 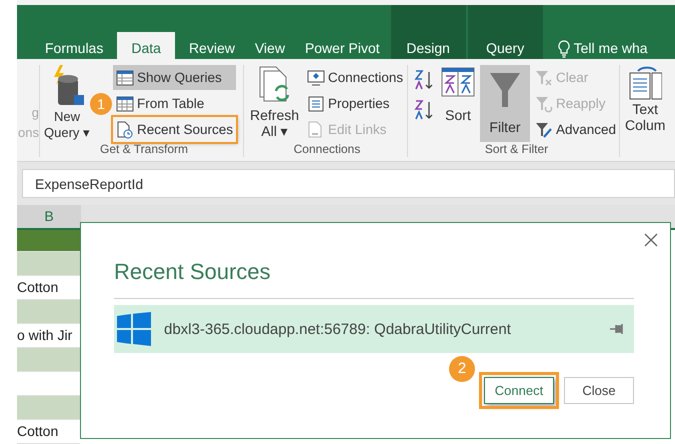 What do you see at coordinates (74, 46) in the screenshot?
I see `ribbon-tab: Formulas` at bounding box center [74, 46].